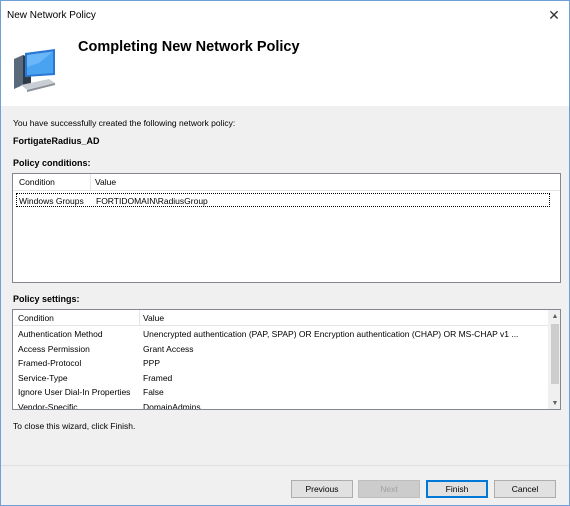 This screenshot has height=506, width=570. Describe the element at coordinates (285, 485) in the screenshot. I see `button-bar: Previous Next Finish Cancel` at that location.